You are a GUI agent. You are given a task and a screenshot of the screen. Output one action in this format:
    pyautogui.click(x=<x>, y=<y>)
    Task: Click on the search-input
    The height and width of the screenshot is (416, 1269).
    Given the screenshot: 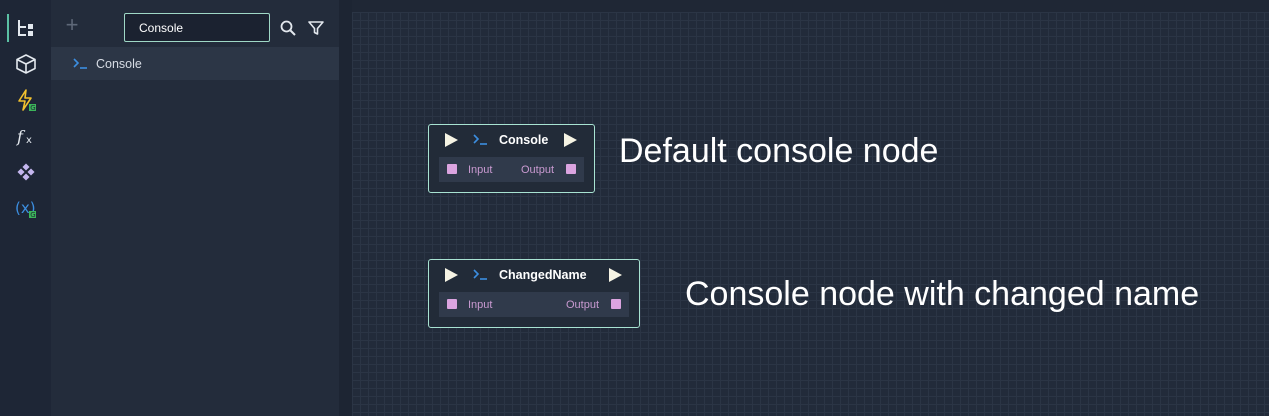 What is the action you would take?
    pyautogui.click(x=197, y=27)
    